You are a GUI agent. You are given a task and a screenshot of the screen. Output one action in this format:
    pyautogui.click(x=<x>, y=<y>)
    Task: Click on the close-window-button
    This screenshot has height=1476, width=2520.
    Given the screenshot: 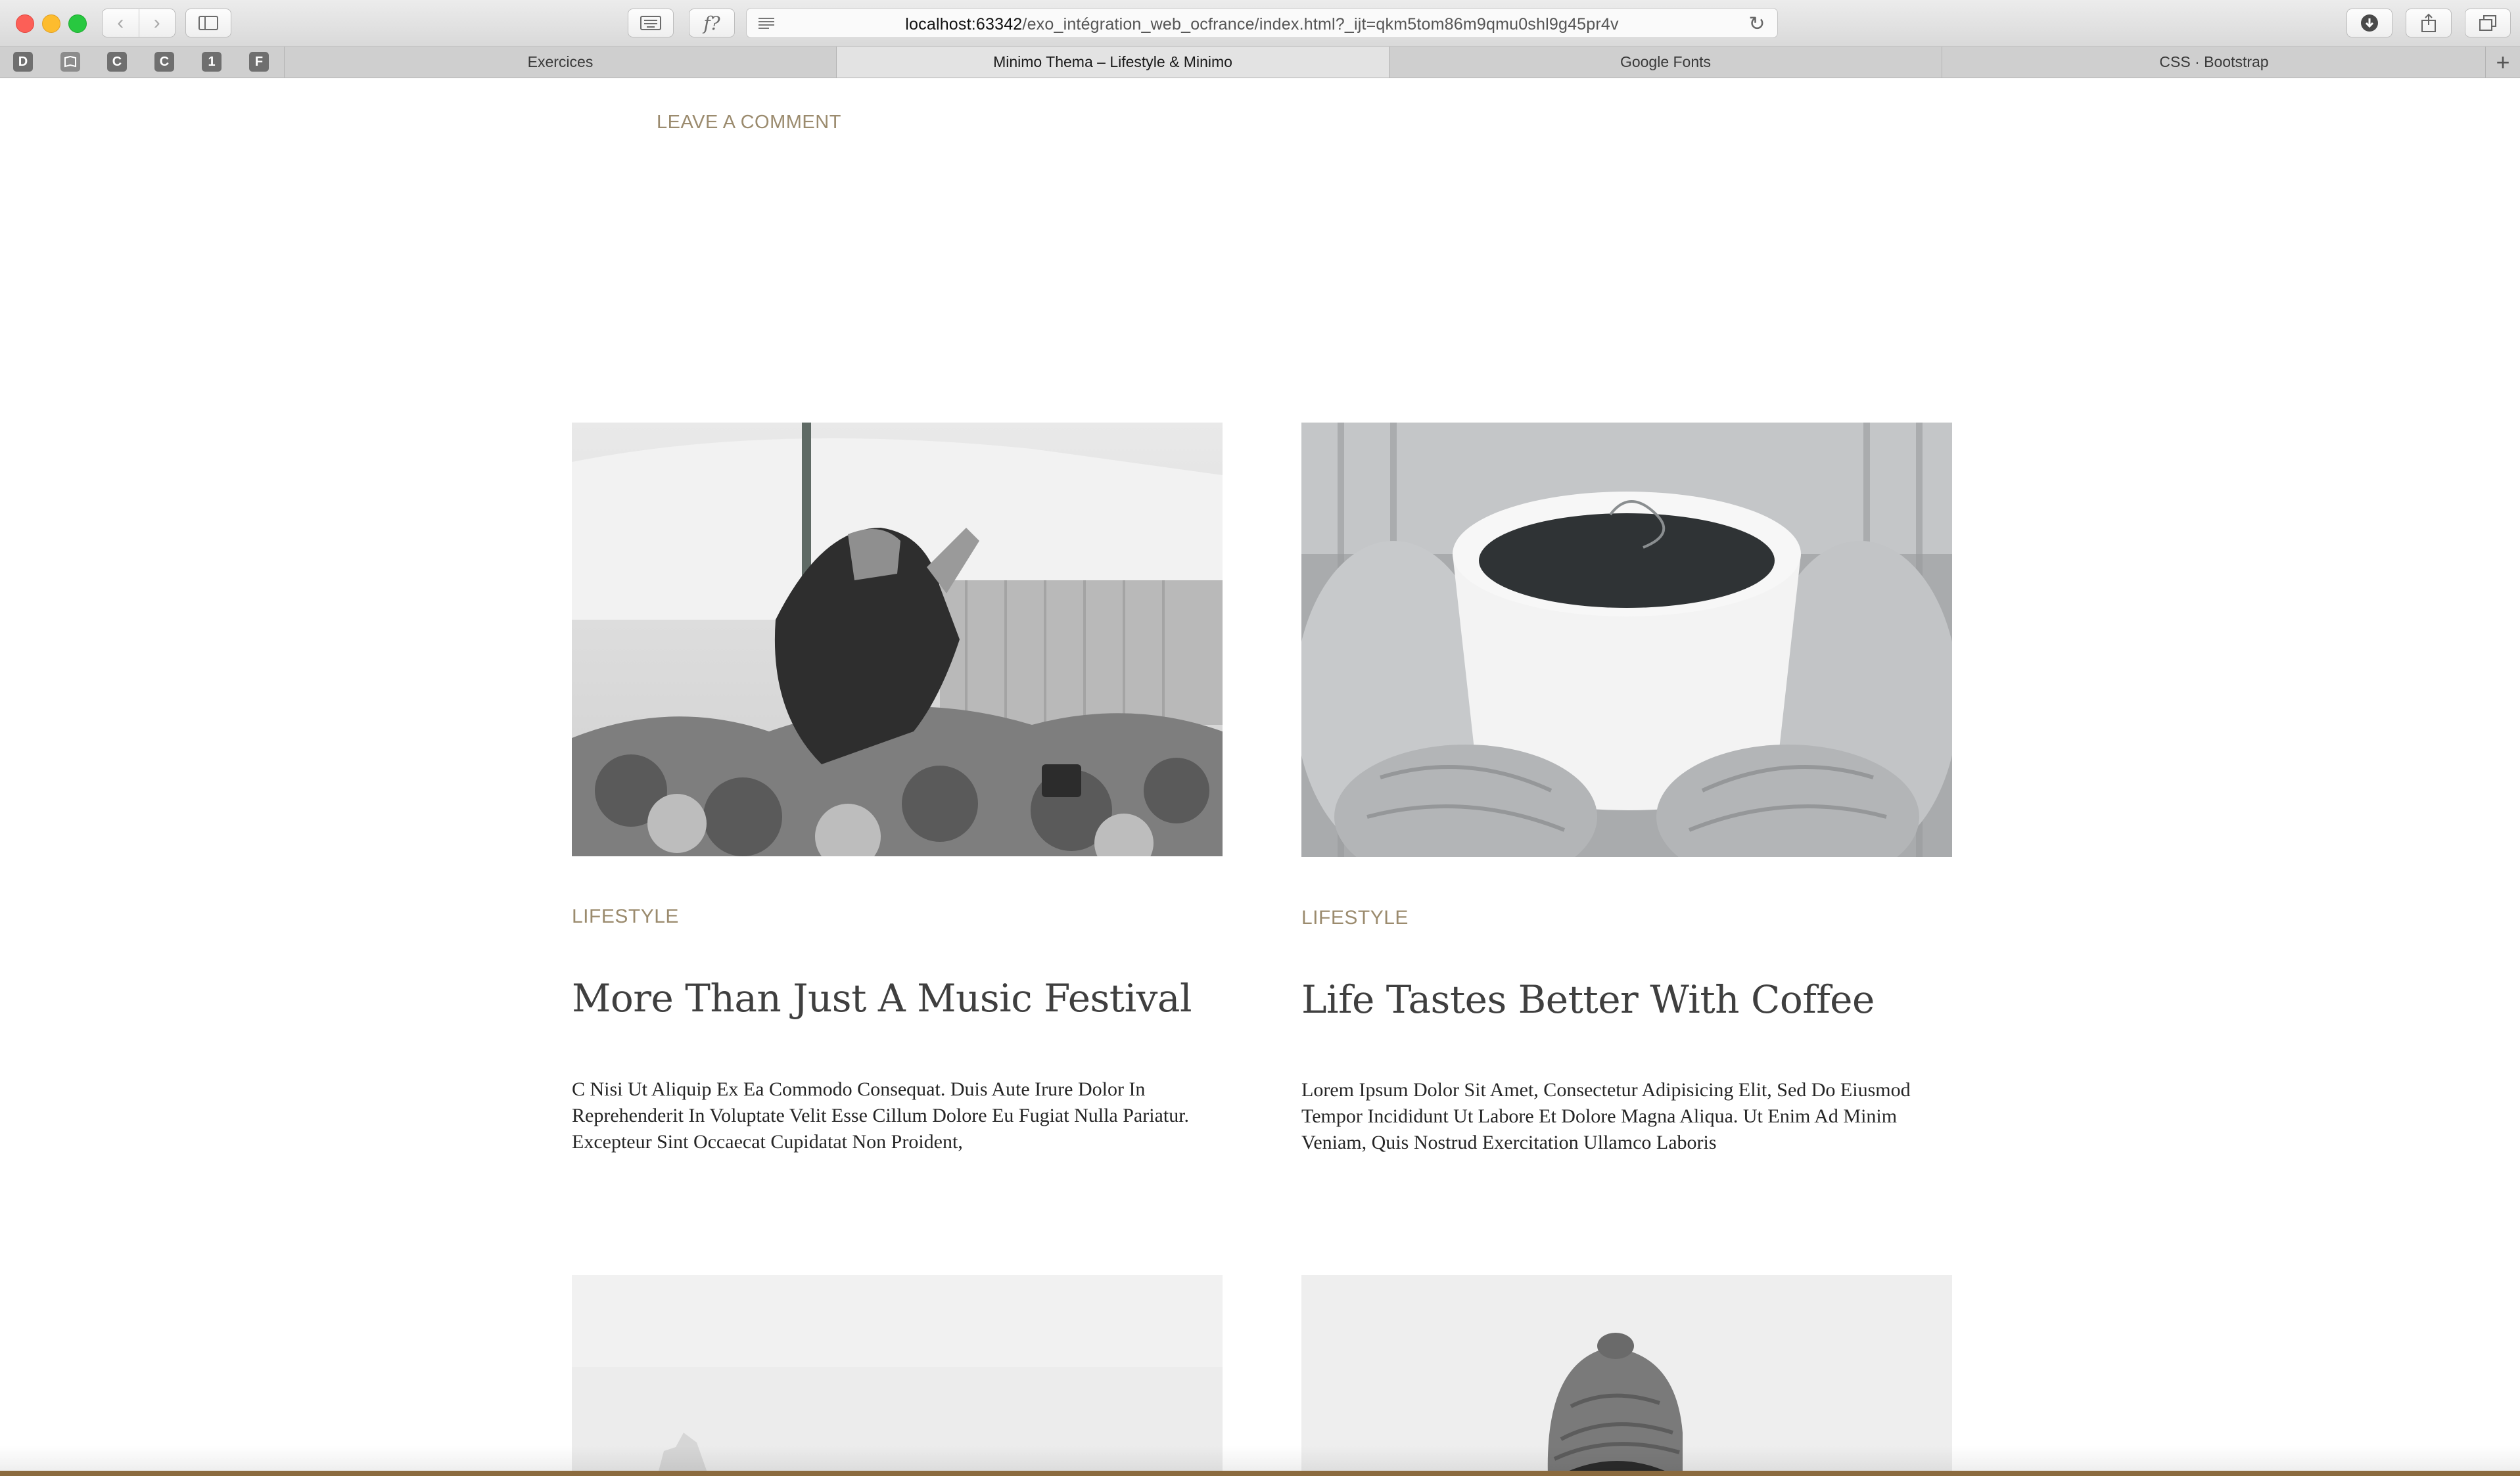 What is the action you would take?
    pyautogui.click(x=25, y=23)
    